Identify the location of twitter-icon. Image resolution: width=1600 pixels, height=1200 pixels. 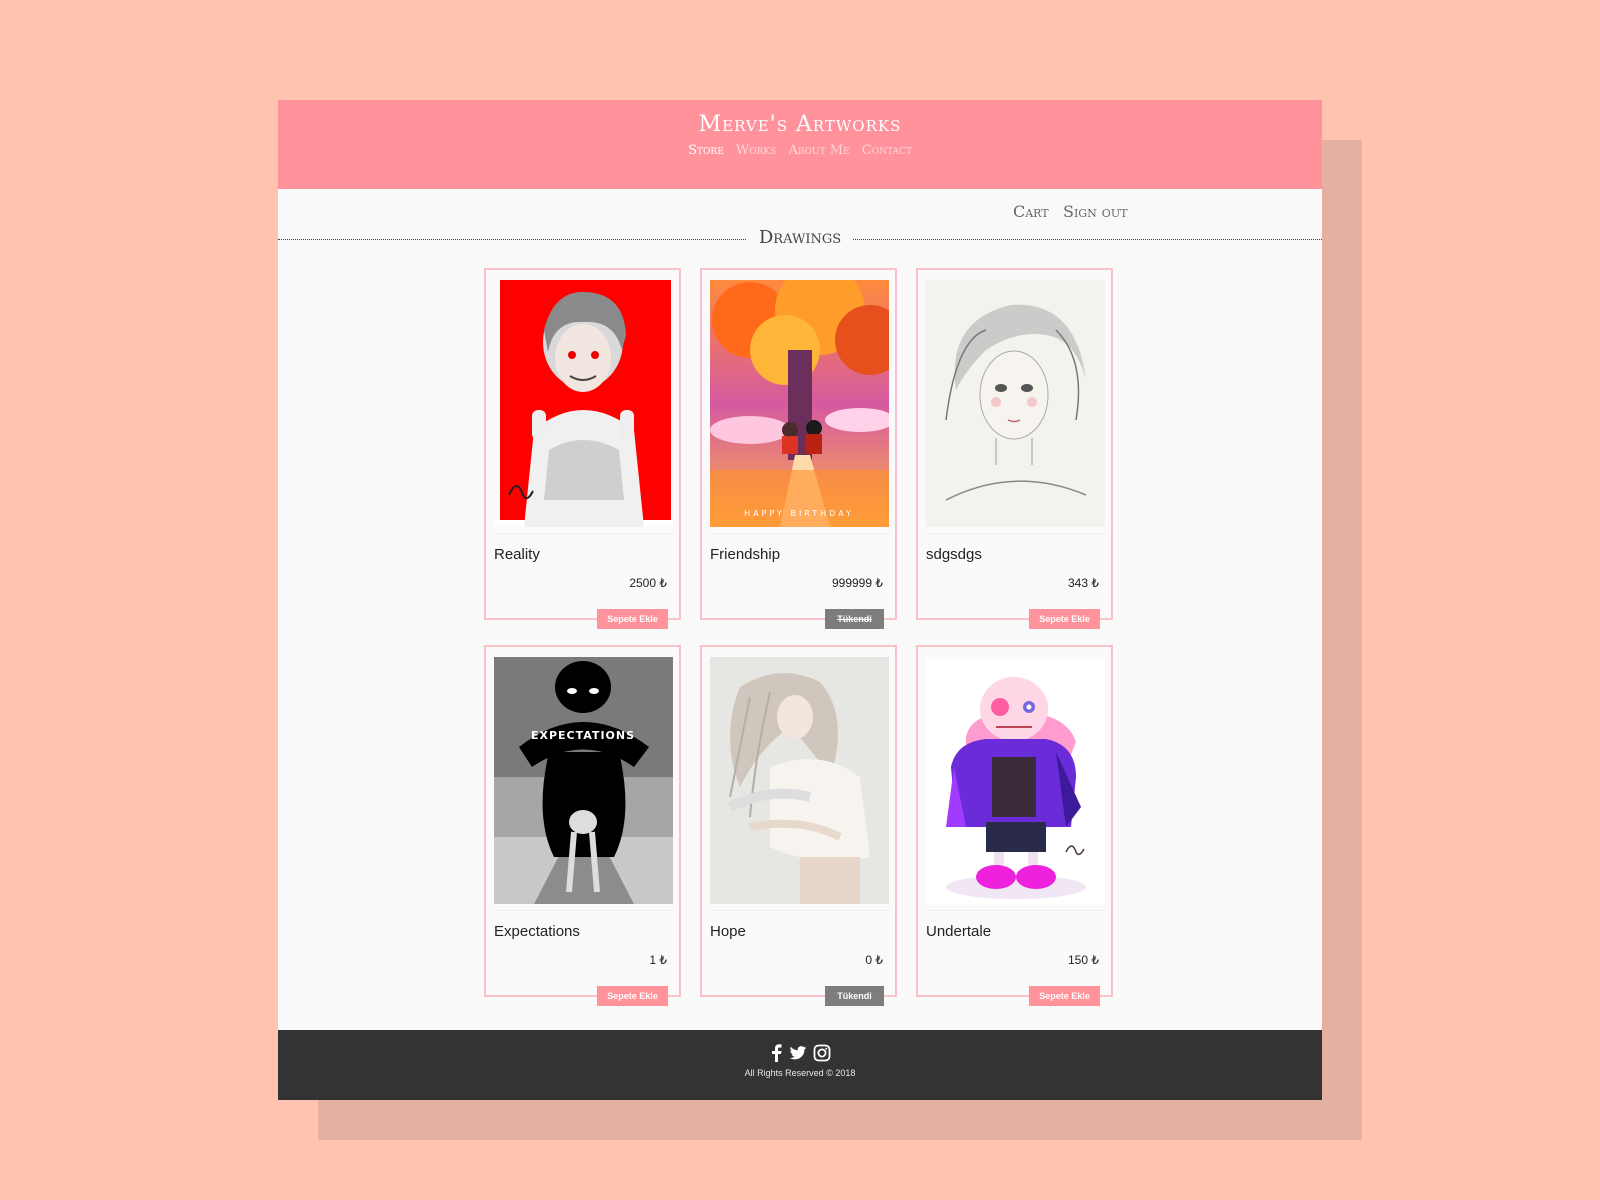
(798, 1053).